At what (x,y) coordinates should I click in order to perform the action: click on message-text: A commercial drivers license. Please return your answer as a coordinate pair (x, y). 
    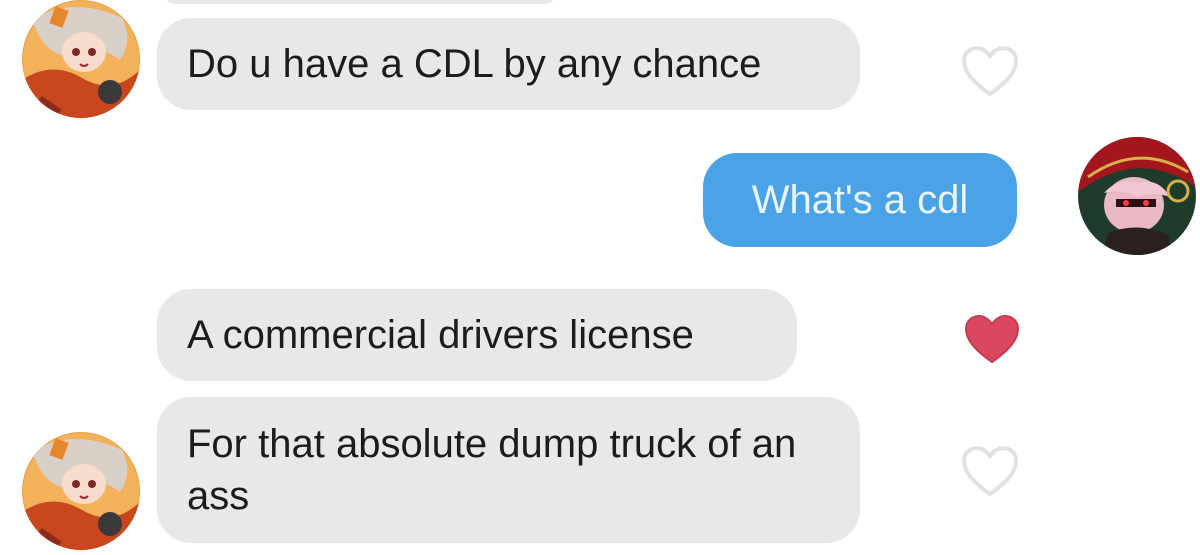
    Looking at the image, I should click on (440, 335).